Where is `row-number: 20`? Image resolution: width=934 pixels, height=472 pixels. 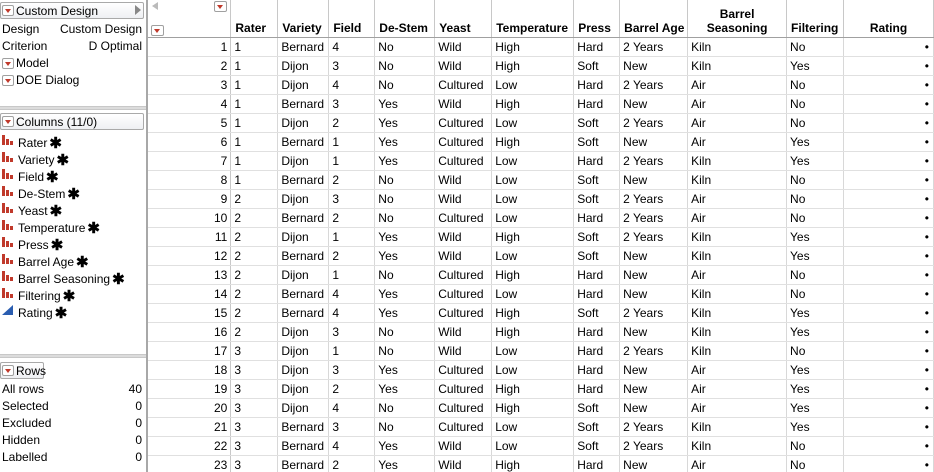 row-number: 20 is located at coordinates (190, 408).